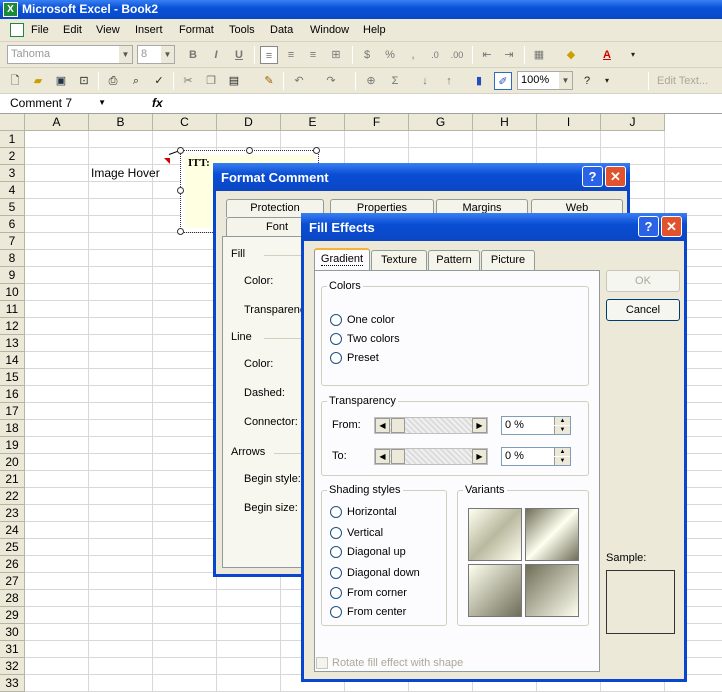 The width and height of the screenshot is (722, 692). I want to click on column-header-i: I, so click(569, 122).